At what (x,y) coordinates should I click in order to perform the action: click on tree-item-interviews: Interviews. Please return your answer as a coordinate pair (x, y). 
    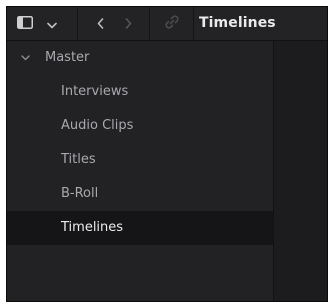
    Looking at the image, I should click on (140, 92).